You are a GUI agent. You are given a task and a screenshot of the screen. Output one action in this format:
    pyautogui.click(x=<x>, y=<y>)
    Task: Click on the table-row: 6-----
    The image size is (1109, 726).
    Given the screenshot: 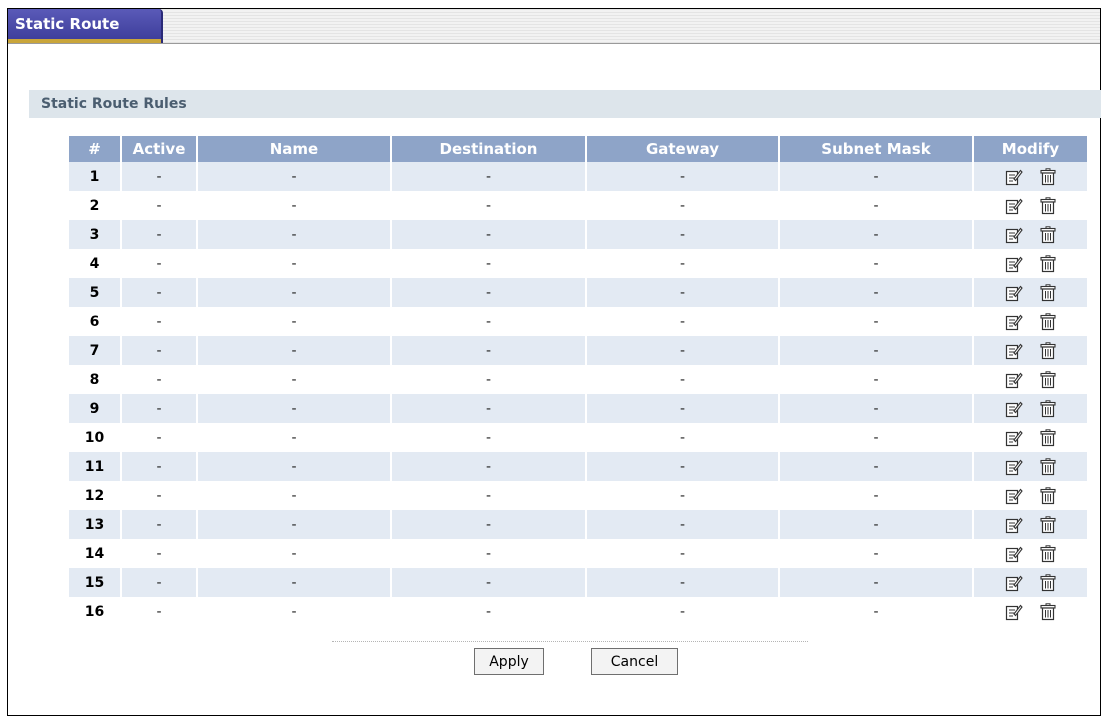 What is the action you would take?
    pyautogui.click(x=578, y=321)
    